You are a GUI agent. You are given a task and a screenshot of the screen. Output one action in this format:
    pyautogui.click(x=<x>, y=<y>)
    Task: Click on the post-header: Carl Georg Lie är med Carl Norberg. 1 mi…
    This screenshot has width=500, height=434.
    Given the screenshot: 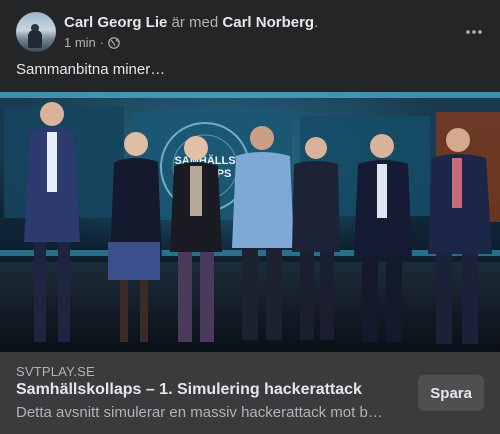 What is the action you would take?
    pyautogui.click(x=250, y=32)
    